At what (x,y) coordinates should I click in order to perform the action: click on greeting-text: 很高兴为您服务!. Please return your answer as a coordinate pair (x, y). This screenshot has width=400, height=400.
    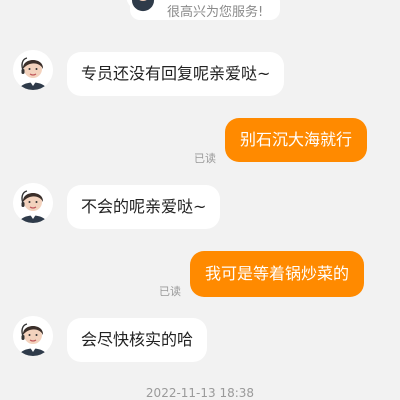
    Looking at the image, I should click on (215, 12).